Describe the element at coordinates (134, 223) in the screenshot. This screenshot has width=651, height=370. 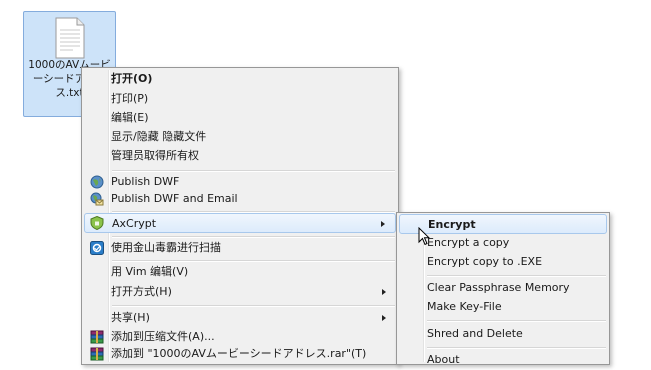
I see `menu-item-label: AxCrypt` at that location.